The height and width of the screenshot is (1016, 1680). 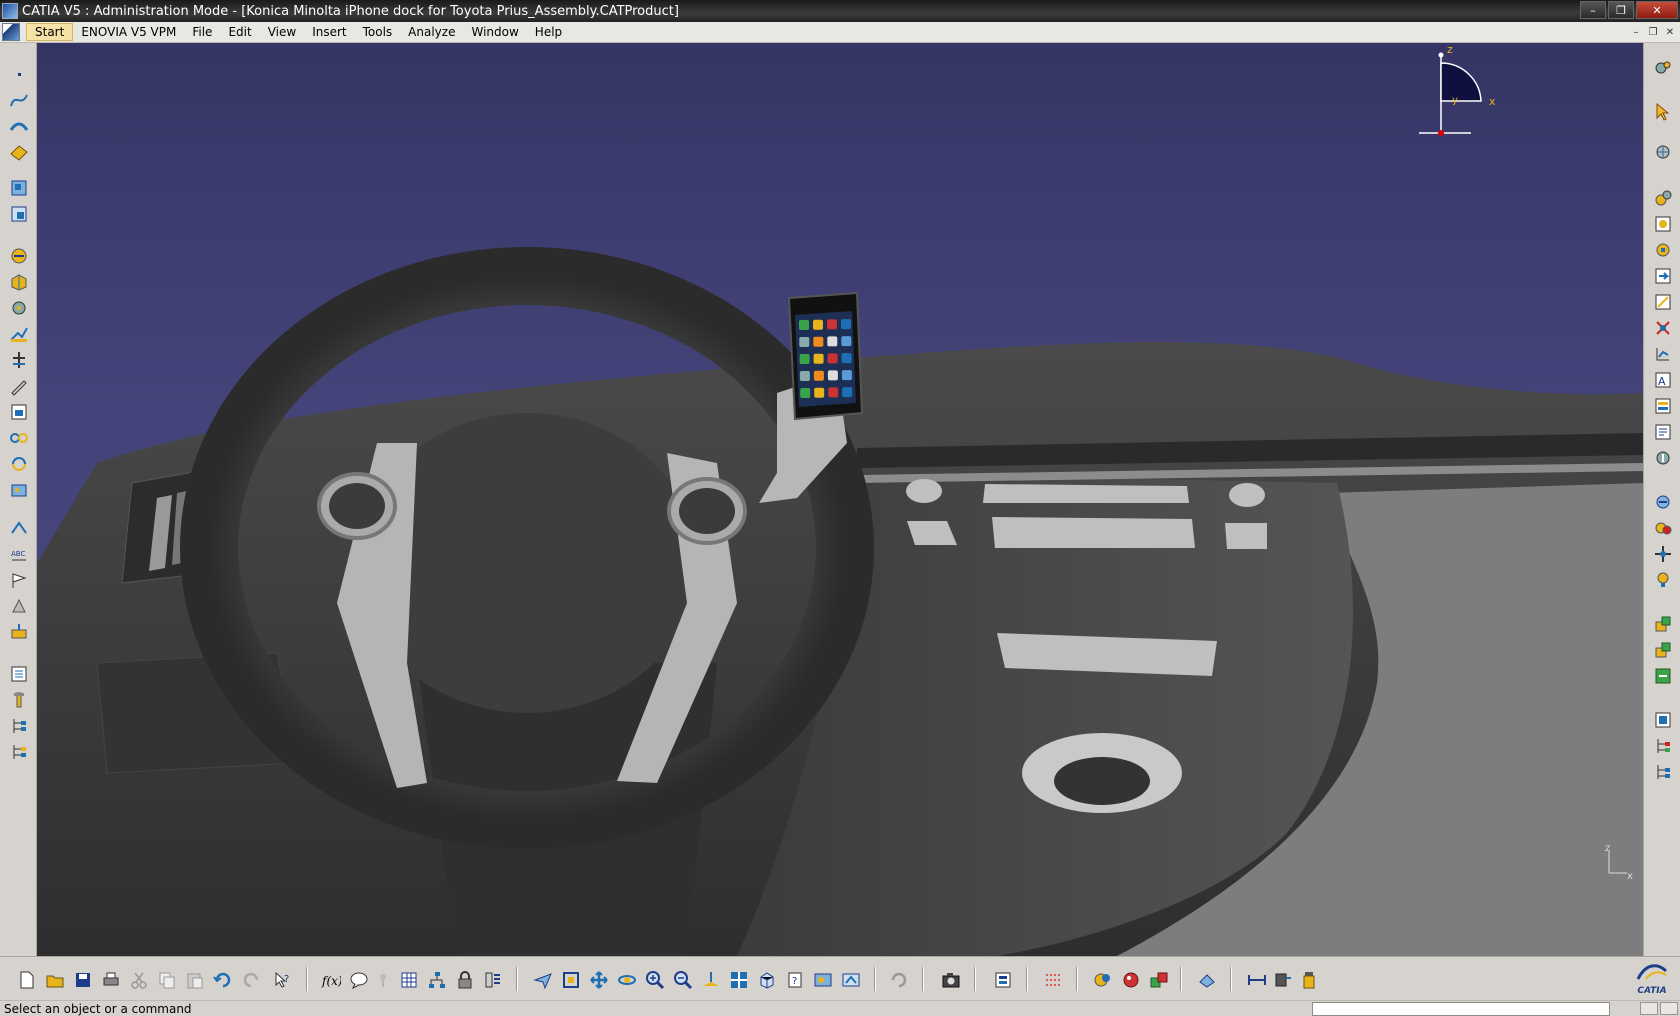 I want to click on save-icon, so click(x=83, y=980).